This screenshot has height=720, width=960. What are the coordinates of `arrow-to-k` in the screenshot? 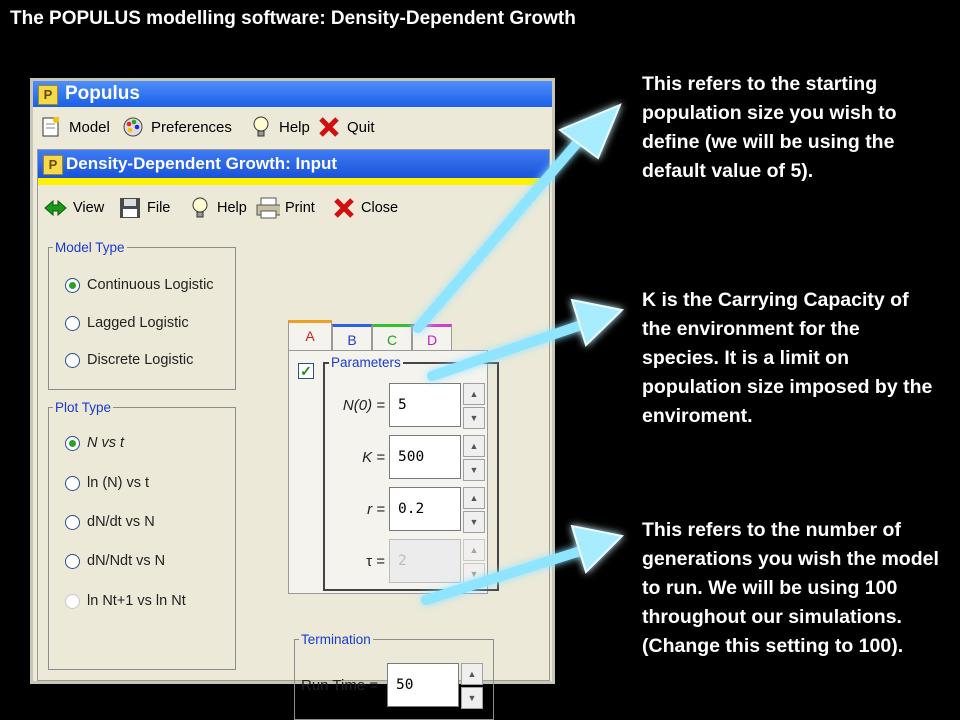 It's located at (526, 339).